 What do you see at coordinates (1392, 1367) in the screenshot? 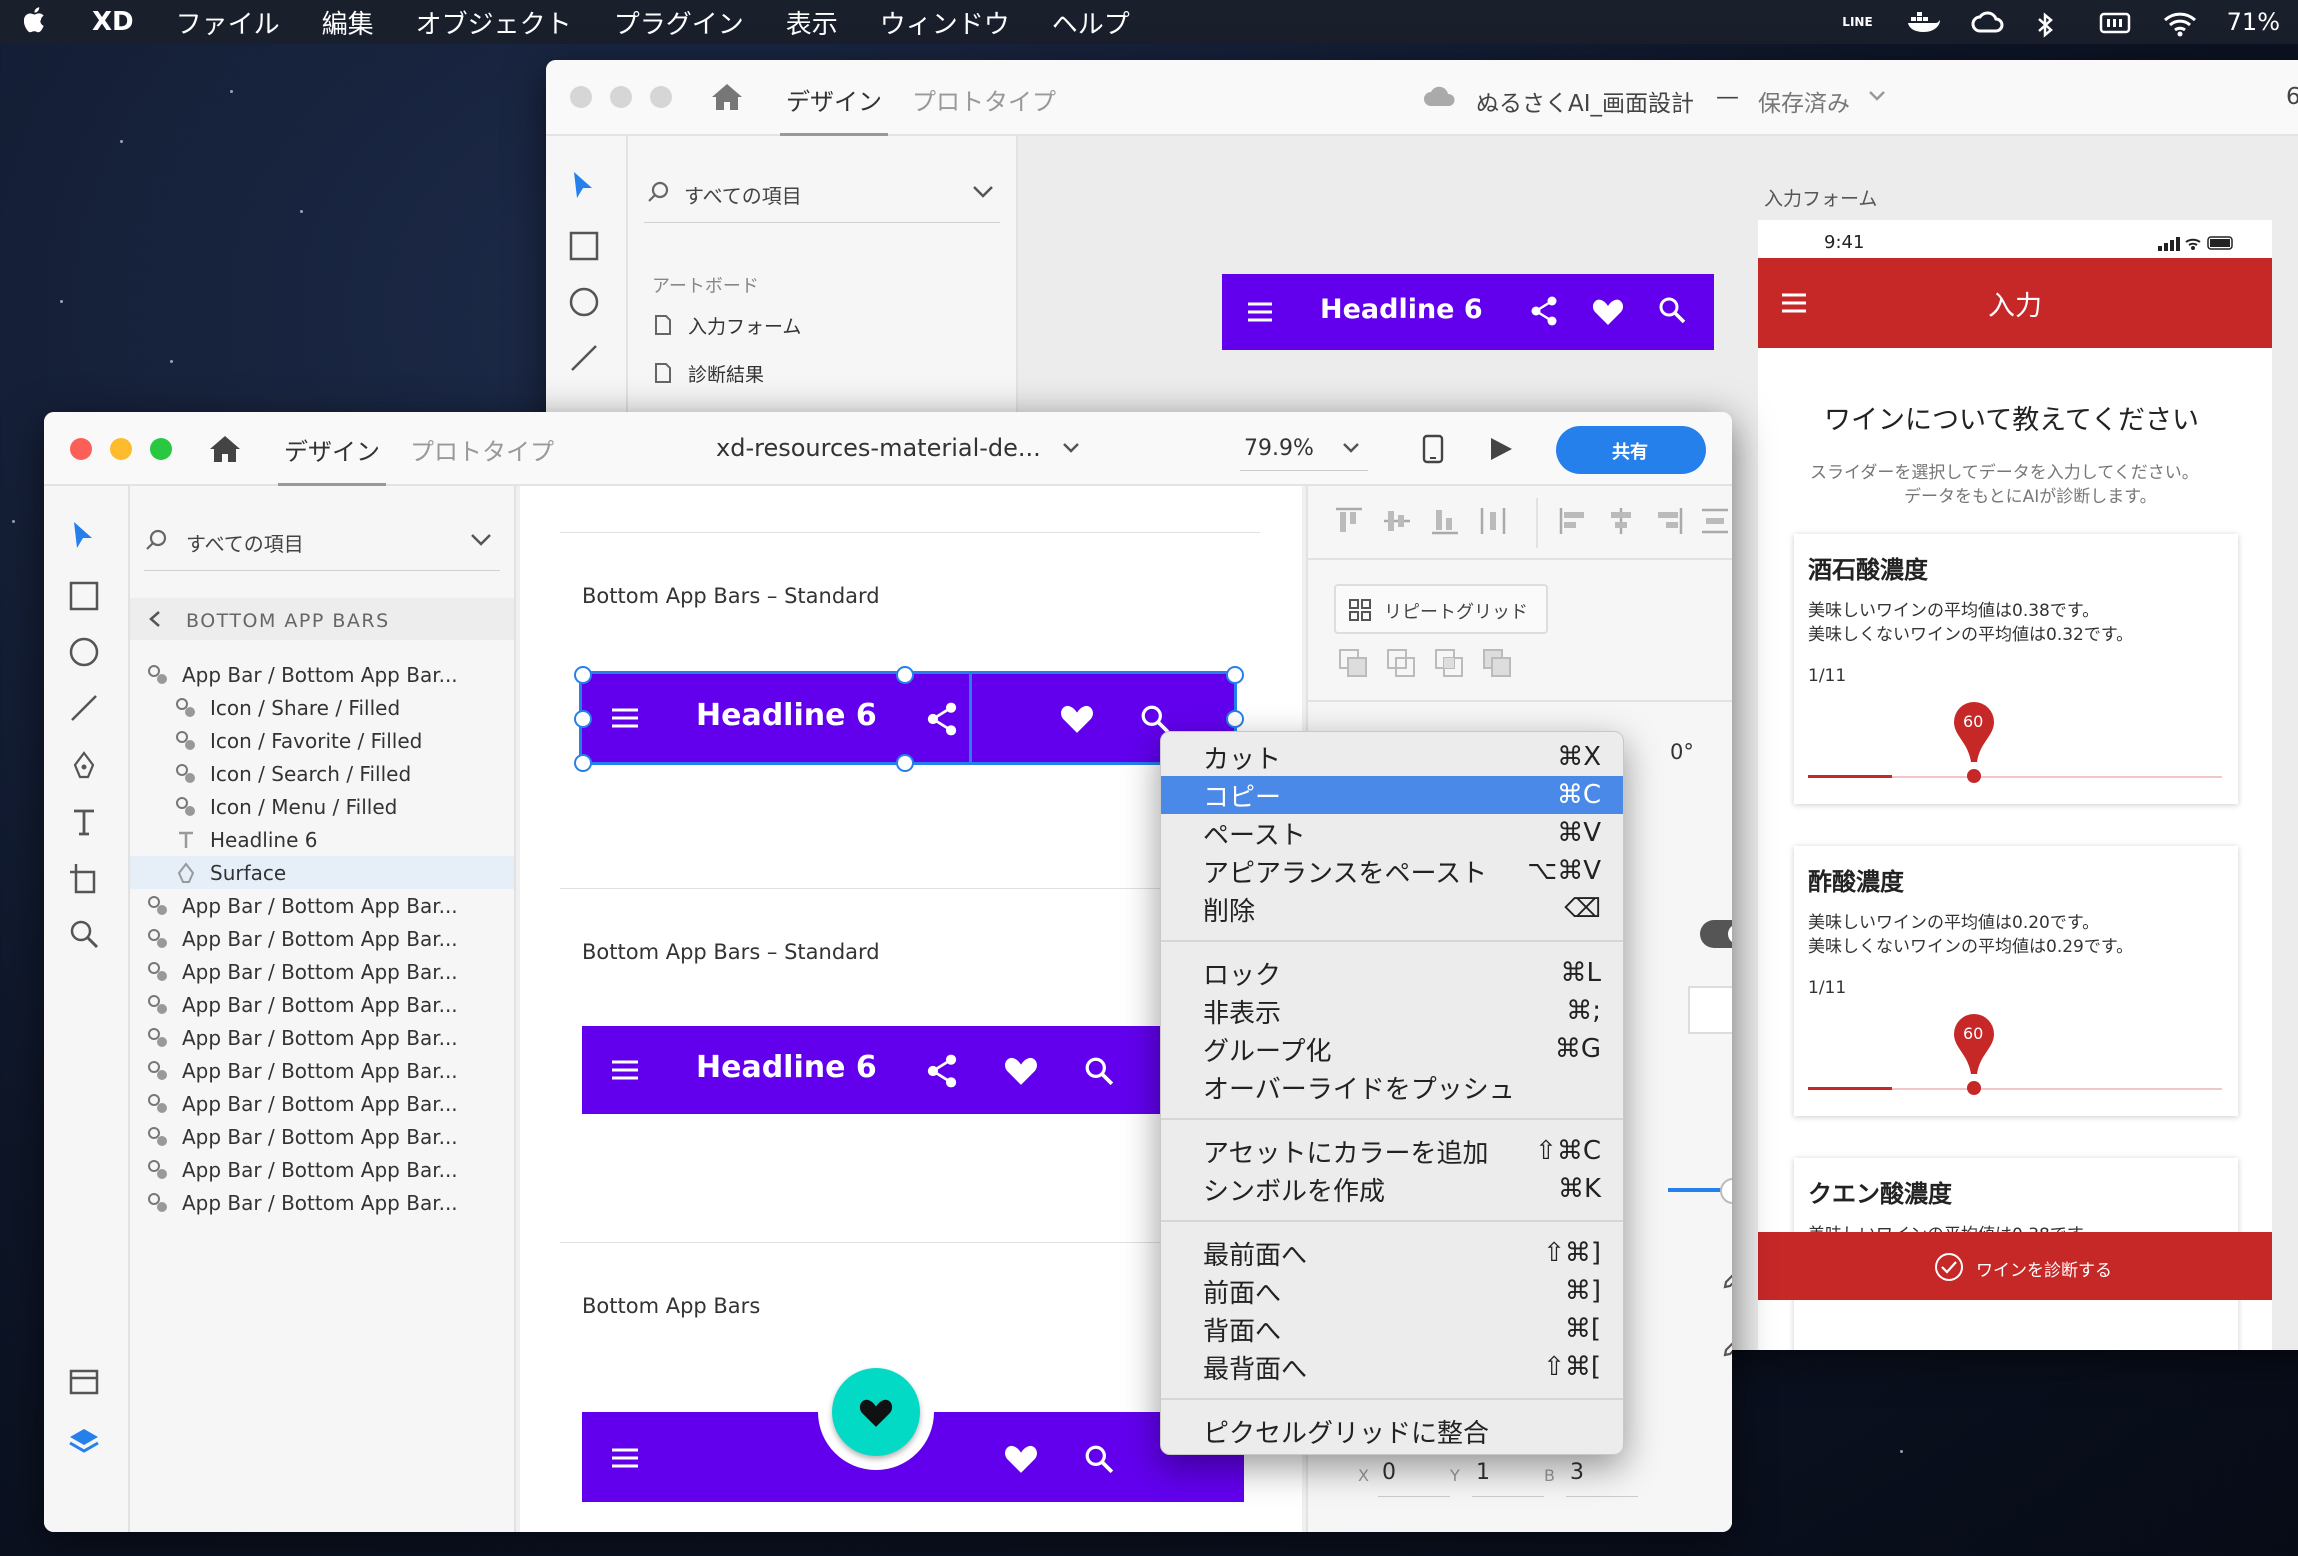
I see `menu-item: 最背面へ ⇧⌘[` at bounding box center [1392, 1367].